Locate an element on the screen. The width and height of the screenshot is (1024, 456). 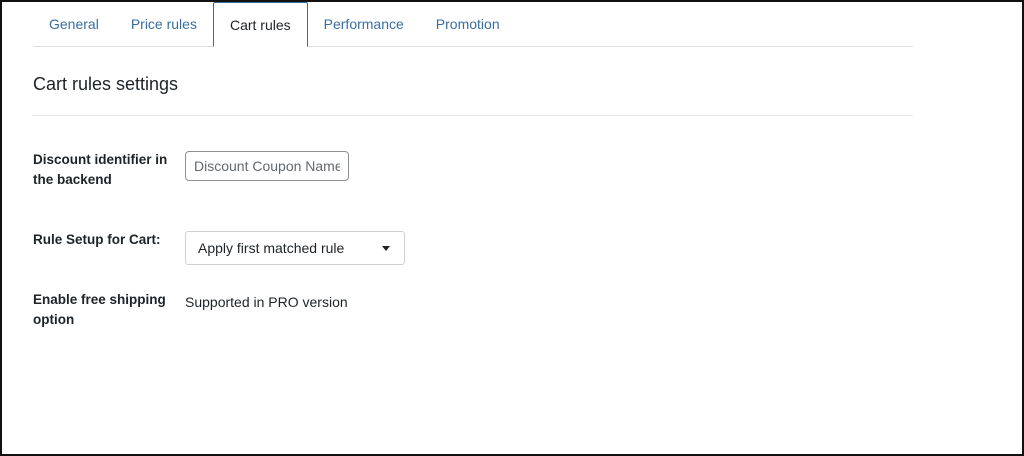
section-title: Cart rules settings is located at coordinates (106, 84).